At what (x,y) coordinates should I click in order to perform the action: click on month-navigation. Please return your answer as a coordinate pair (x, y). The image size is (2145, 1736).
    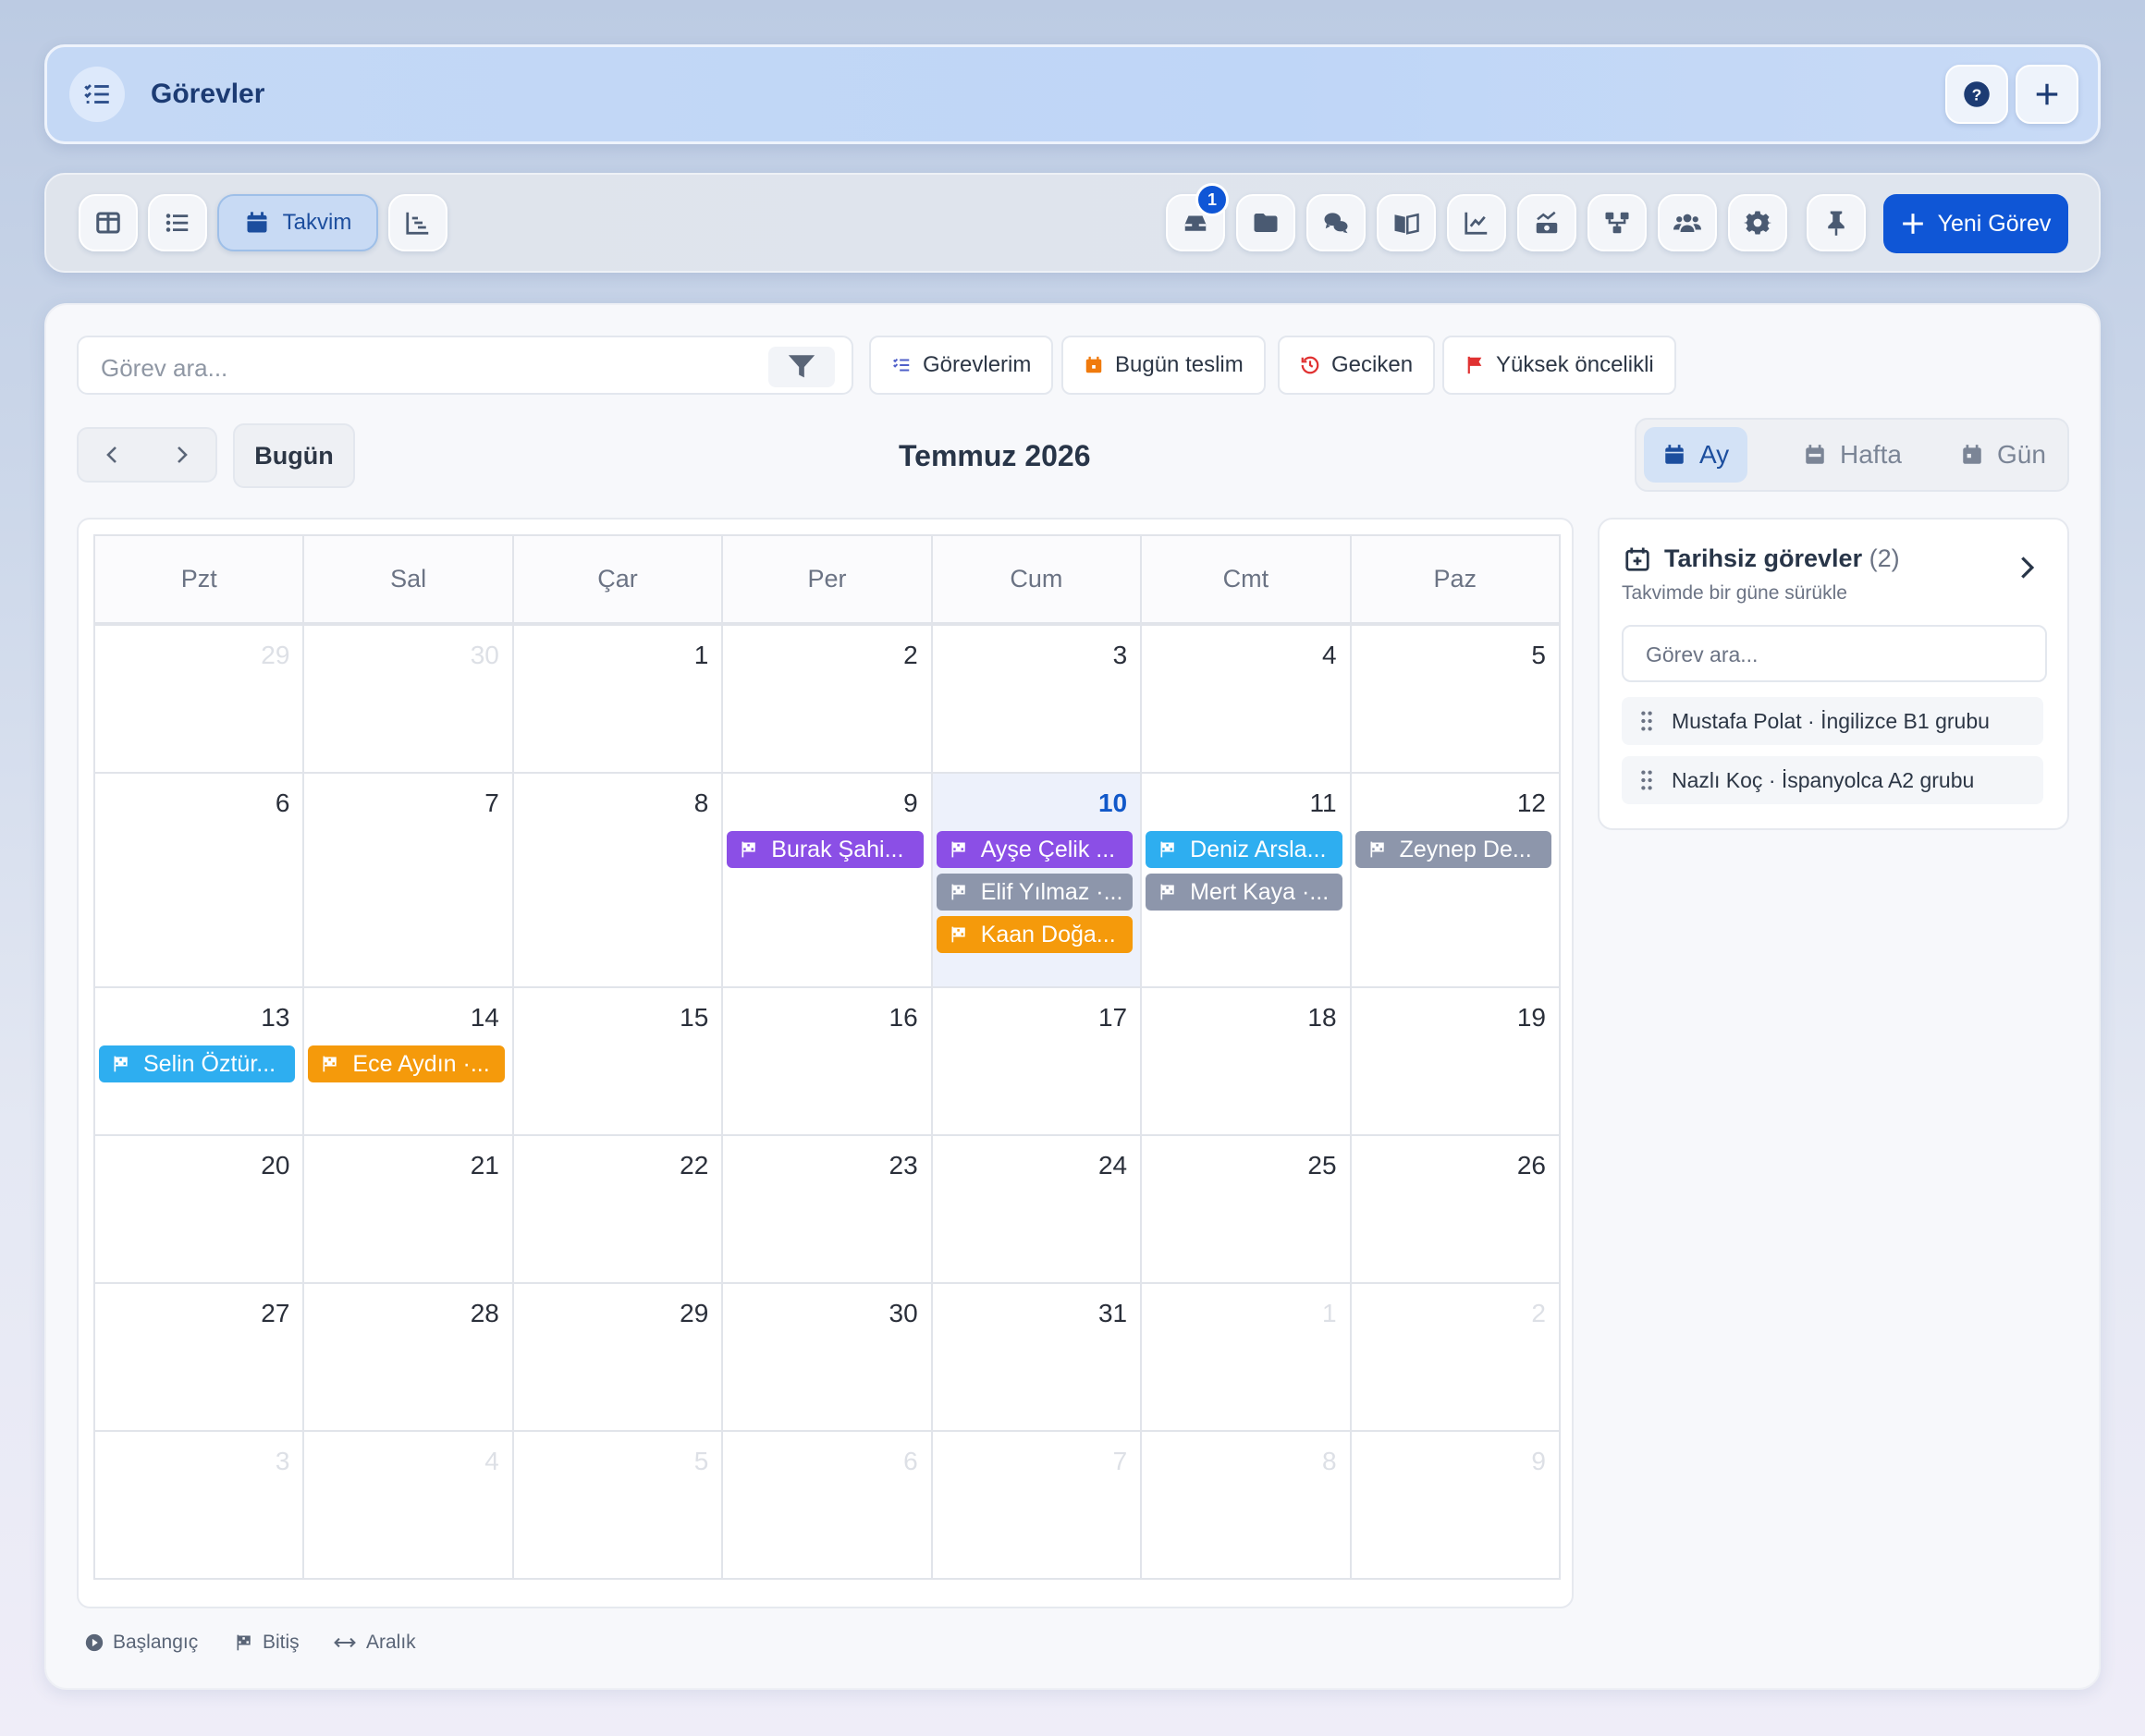
    Looking at the image, I should click on (147, 455).